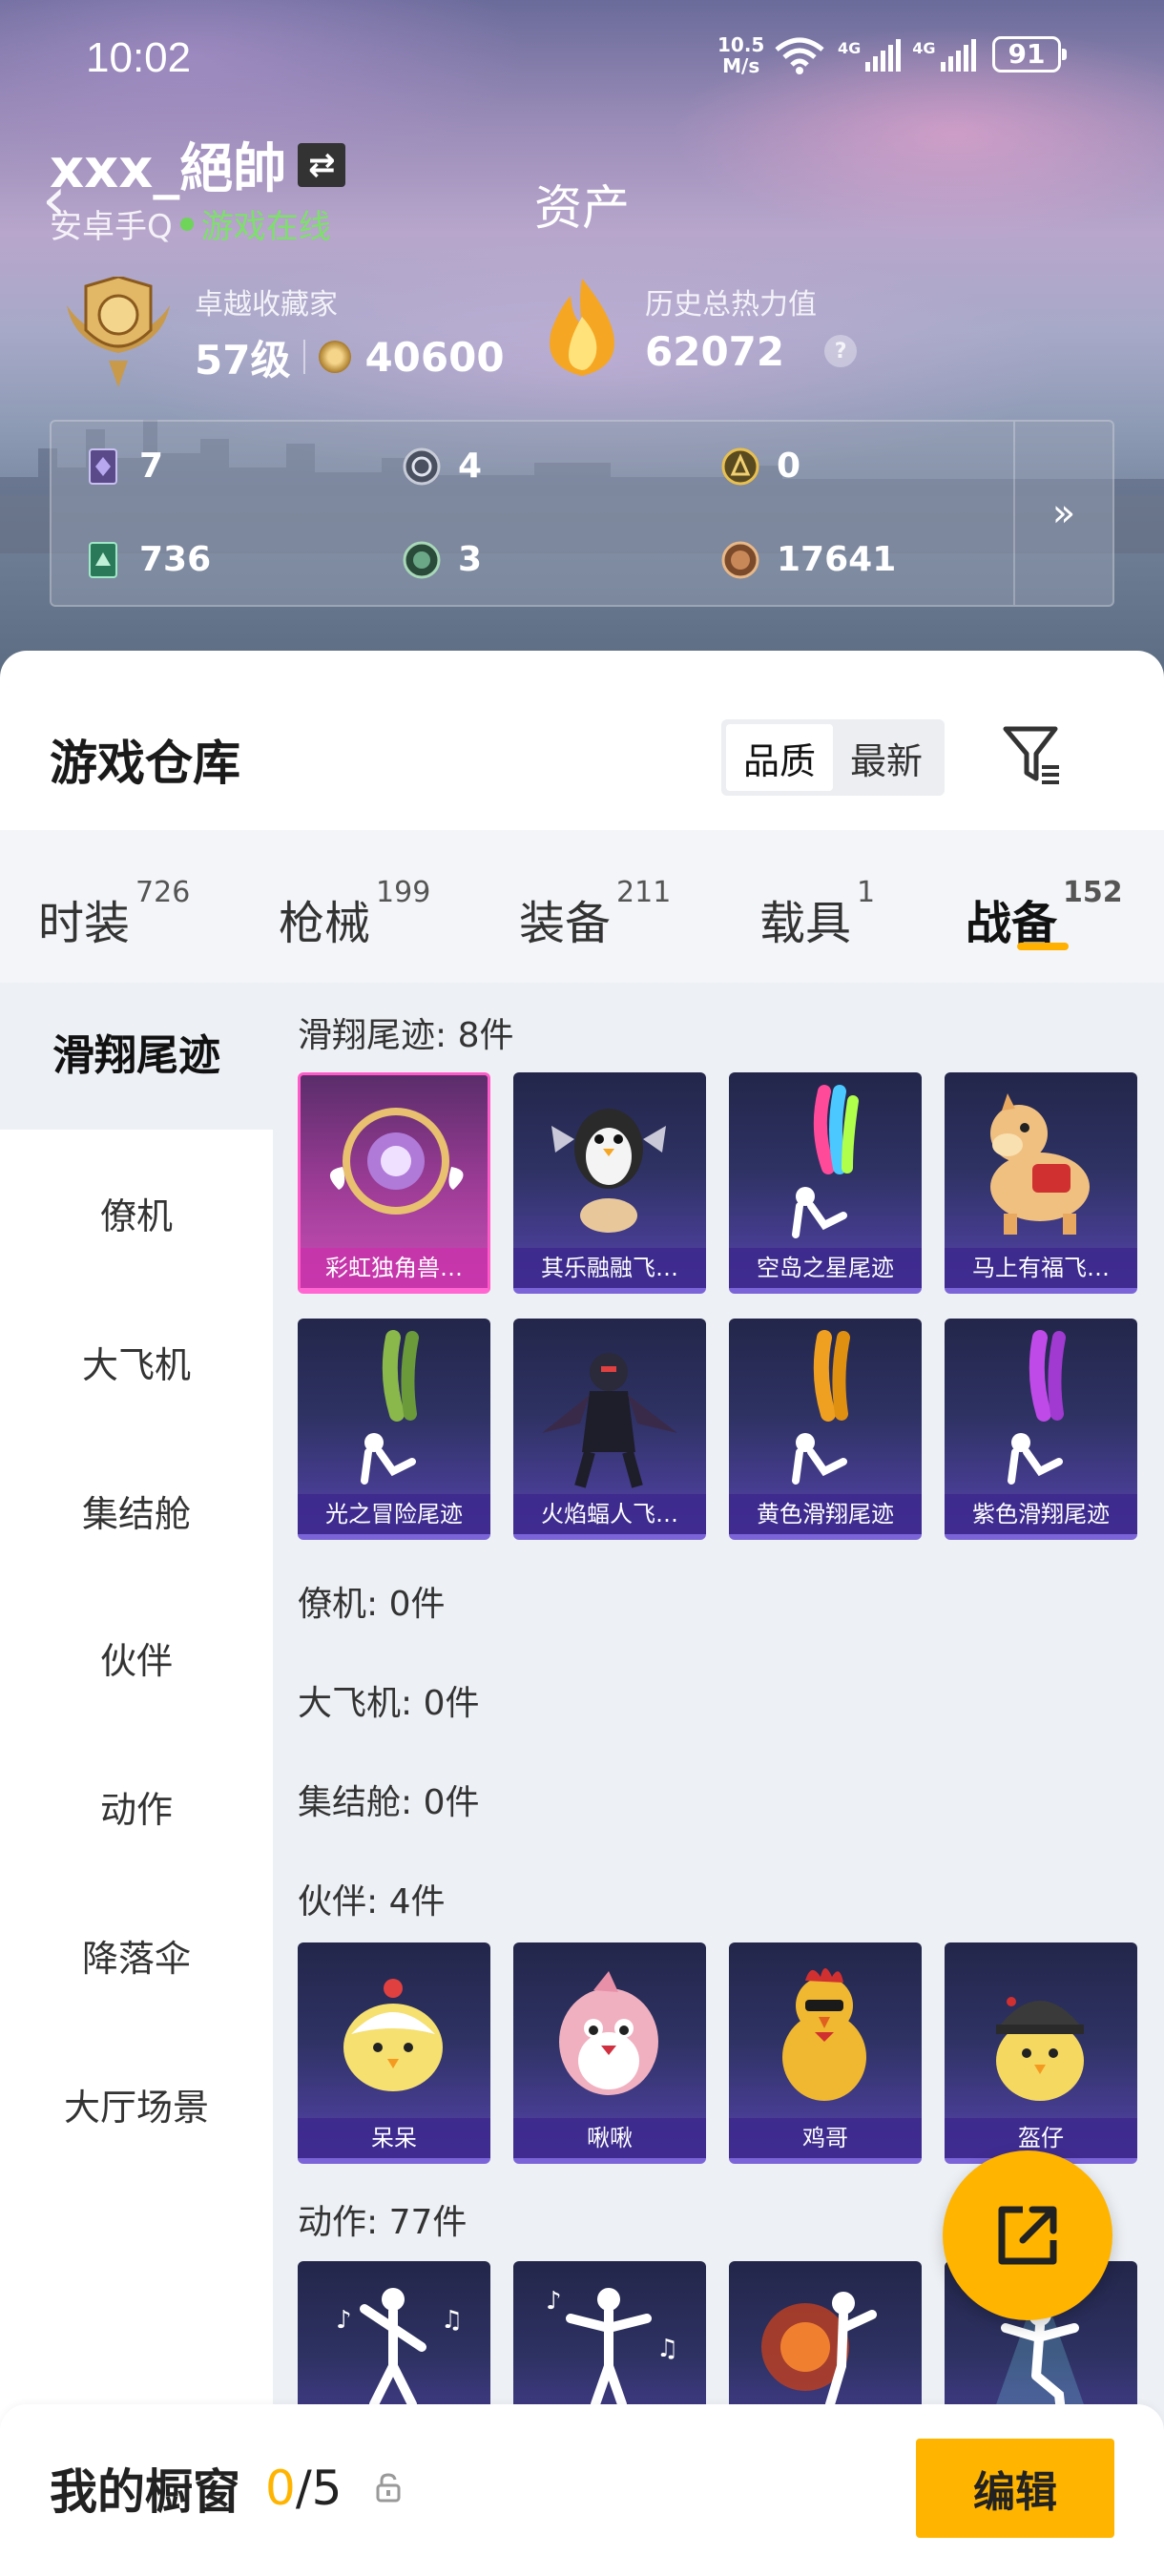 This screenshot has width=1164, height=2576. Describe the element at coordinates (148, 559) in the screenshot. I see `currency-item: 736` at that location.